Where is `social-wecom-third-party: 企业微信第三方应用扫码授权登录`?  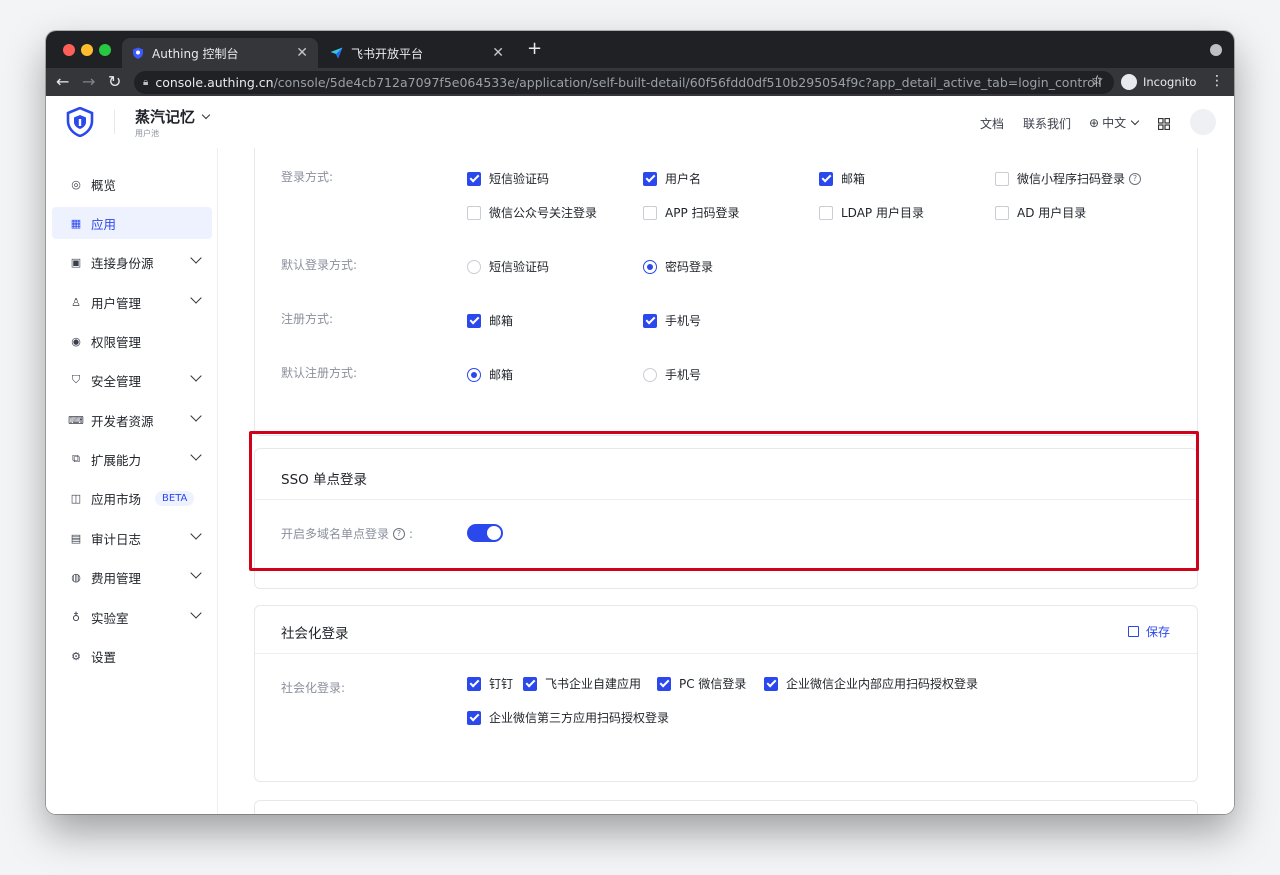
social-wecom-third-party: 企业微信第三方应用扫码授权登录 is located at coordinates (568, 717).